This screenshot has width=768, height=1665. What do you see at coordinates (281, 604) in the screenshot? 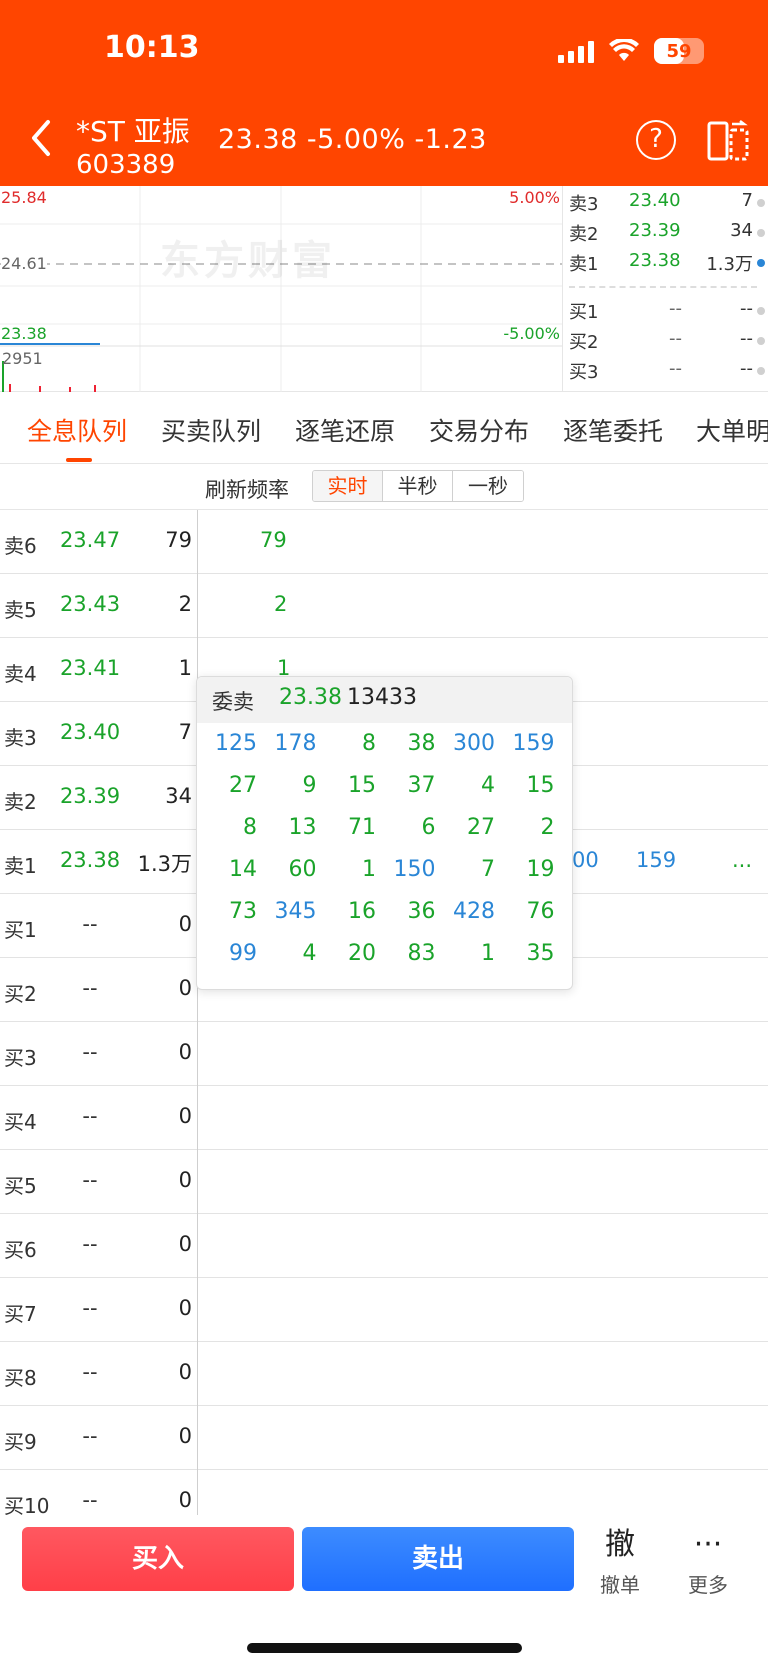
I see `queue-order: 2` at bounding box center [281, 604].